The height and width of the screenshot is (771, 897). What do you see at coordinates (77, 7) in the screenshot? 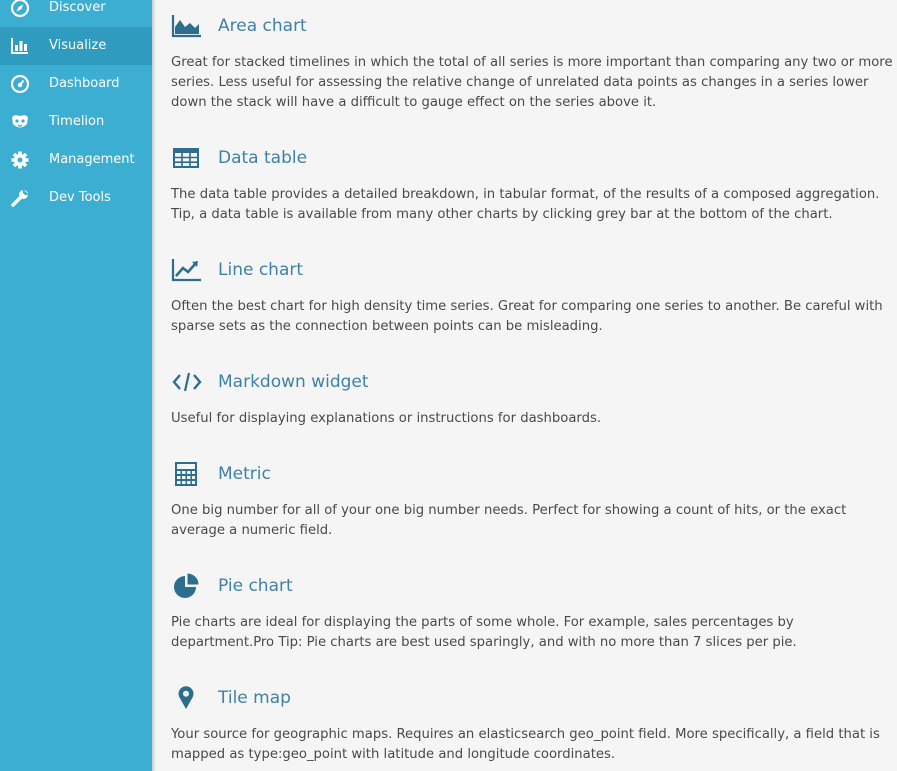
I see `sidebar-item-label: Discover` at bounding box center [77, 7].